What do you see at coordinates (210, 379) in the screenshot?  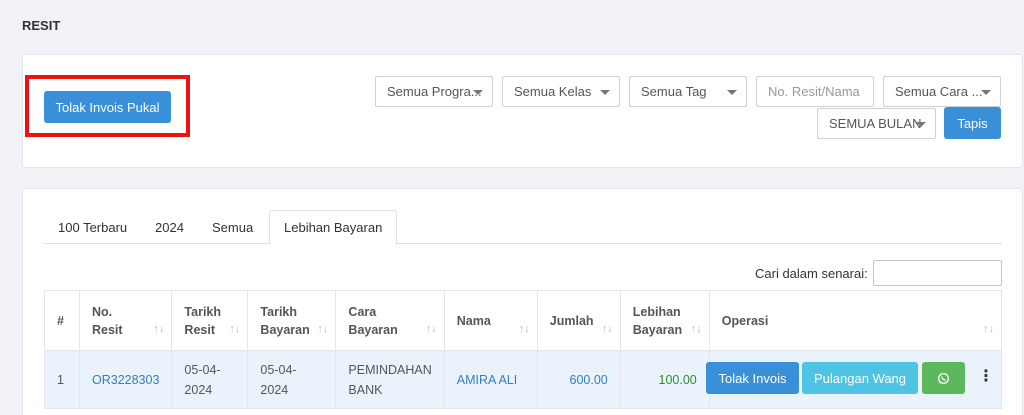 I see `cell-tarikh-resit: 05-04- 2024` at bounding box center [210, 379].